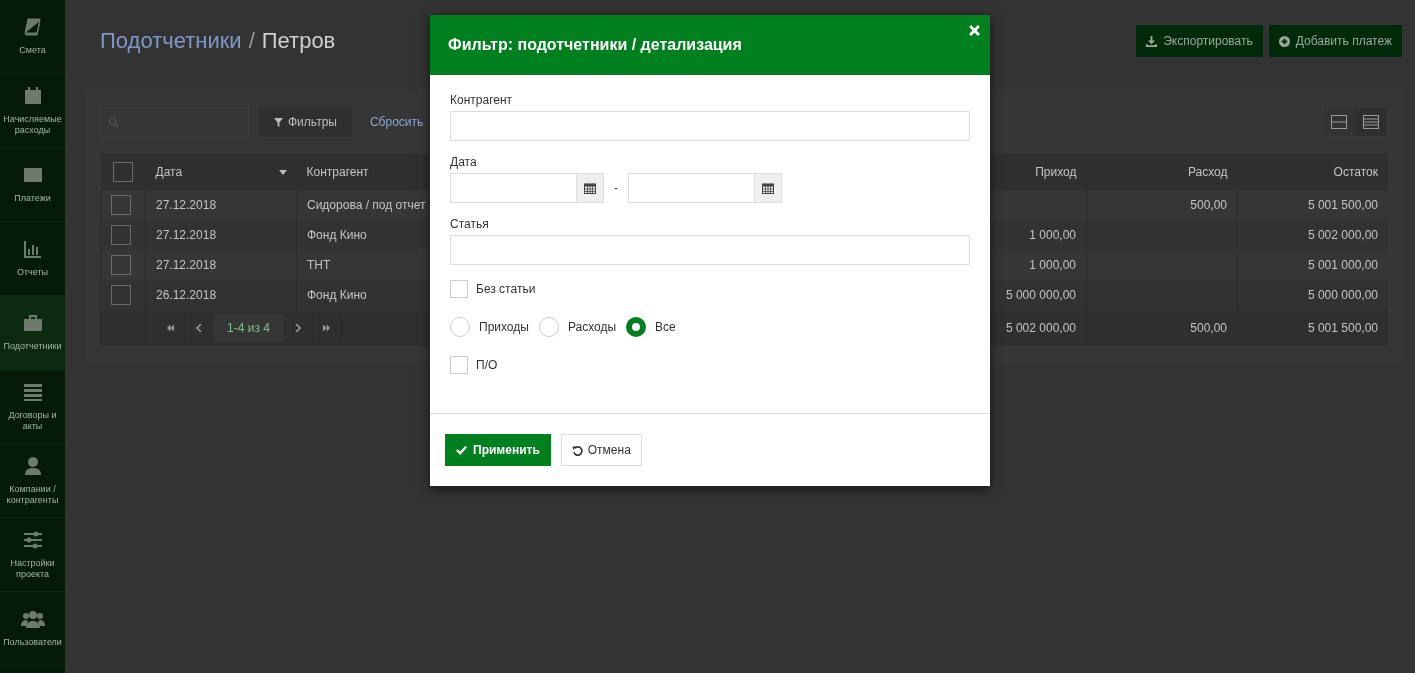 This screenshot has width=1415, height=673. I want to click on close-button, so click(974, 30).